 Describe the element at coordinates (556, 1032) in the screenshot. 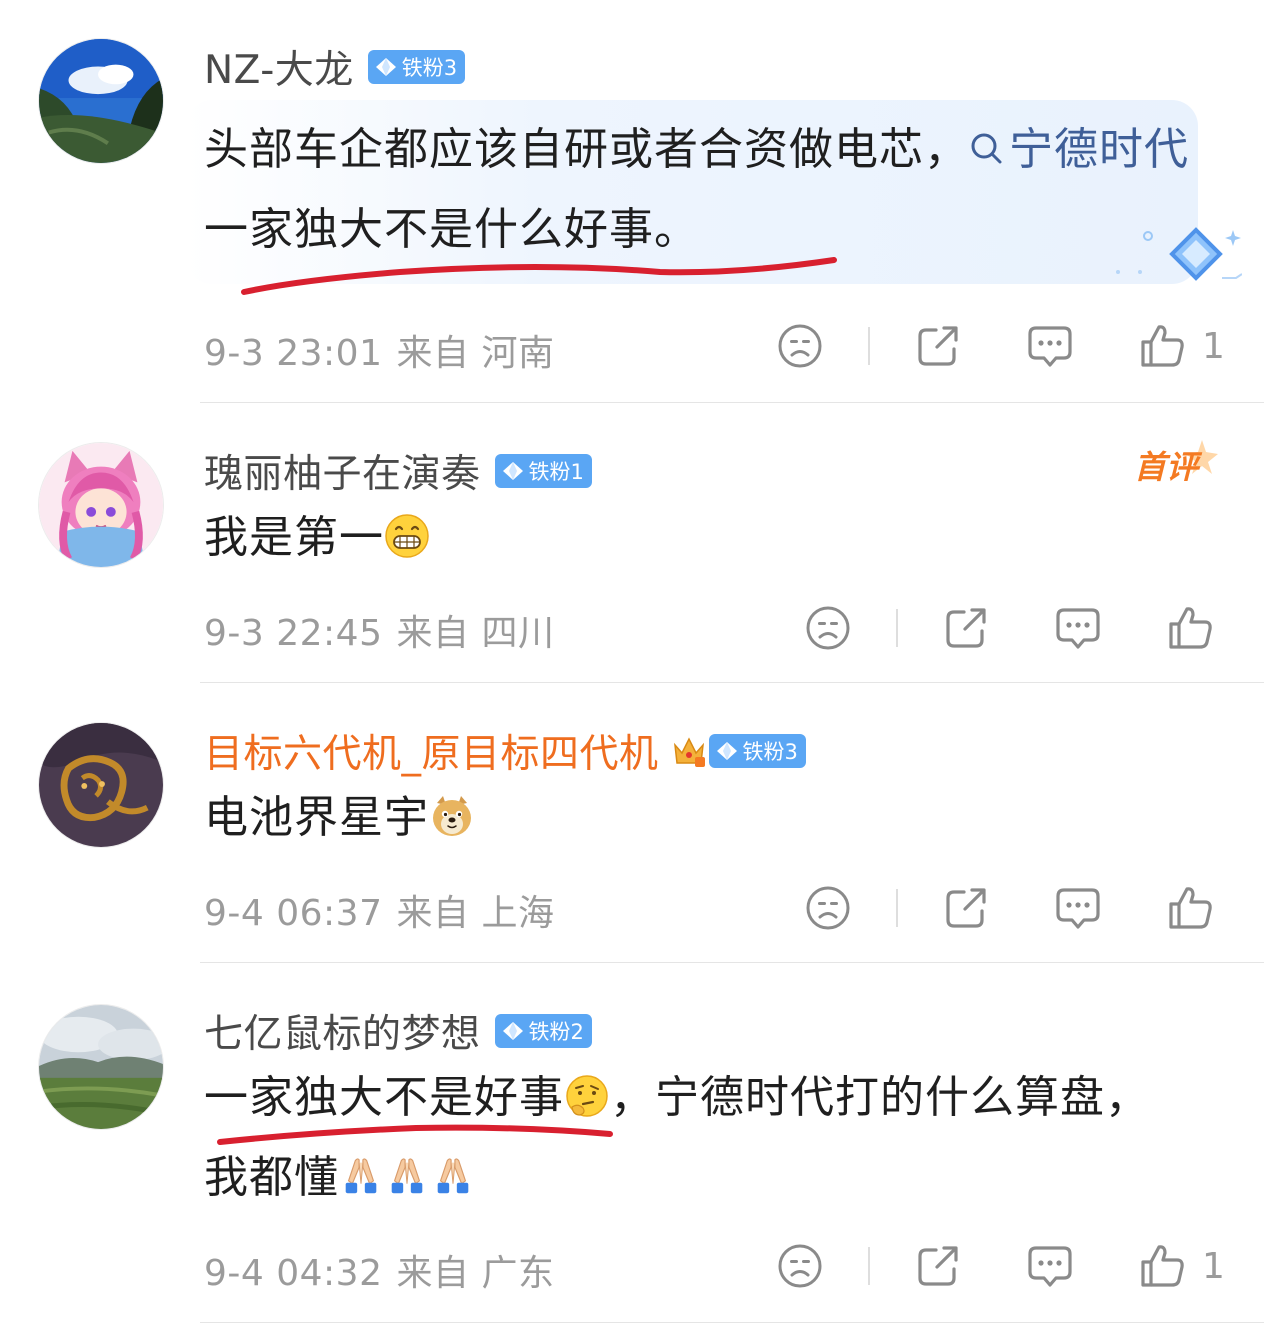

I see `badge-label: 铁粉2` at that location.